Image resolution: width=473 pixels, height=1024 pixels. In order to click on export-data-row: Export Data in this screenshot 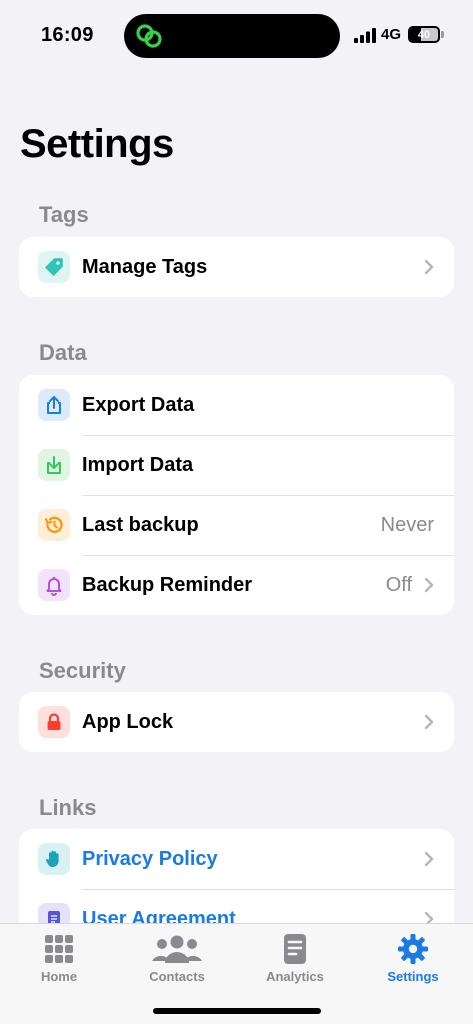, I will do `click(236, 405)`.